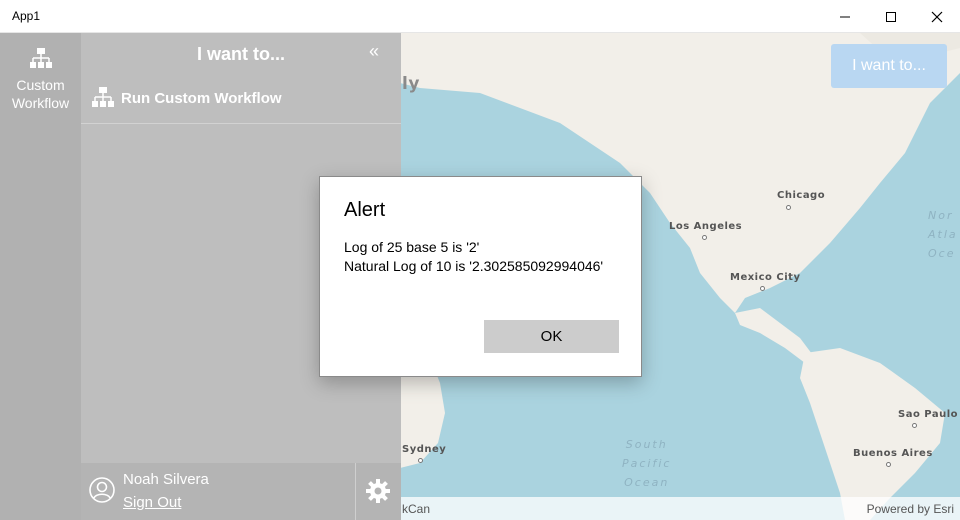 This screenshot has height=520, width=960. I want to click on ocean-label-north-atlantic: Nor Atla Oce, so click(943, 234).